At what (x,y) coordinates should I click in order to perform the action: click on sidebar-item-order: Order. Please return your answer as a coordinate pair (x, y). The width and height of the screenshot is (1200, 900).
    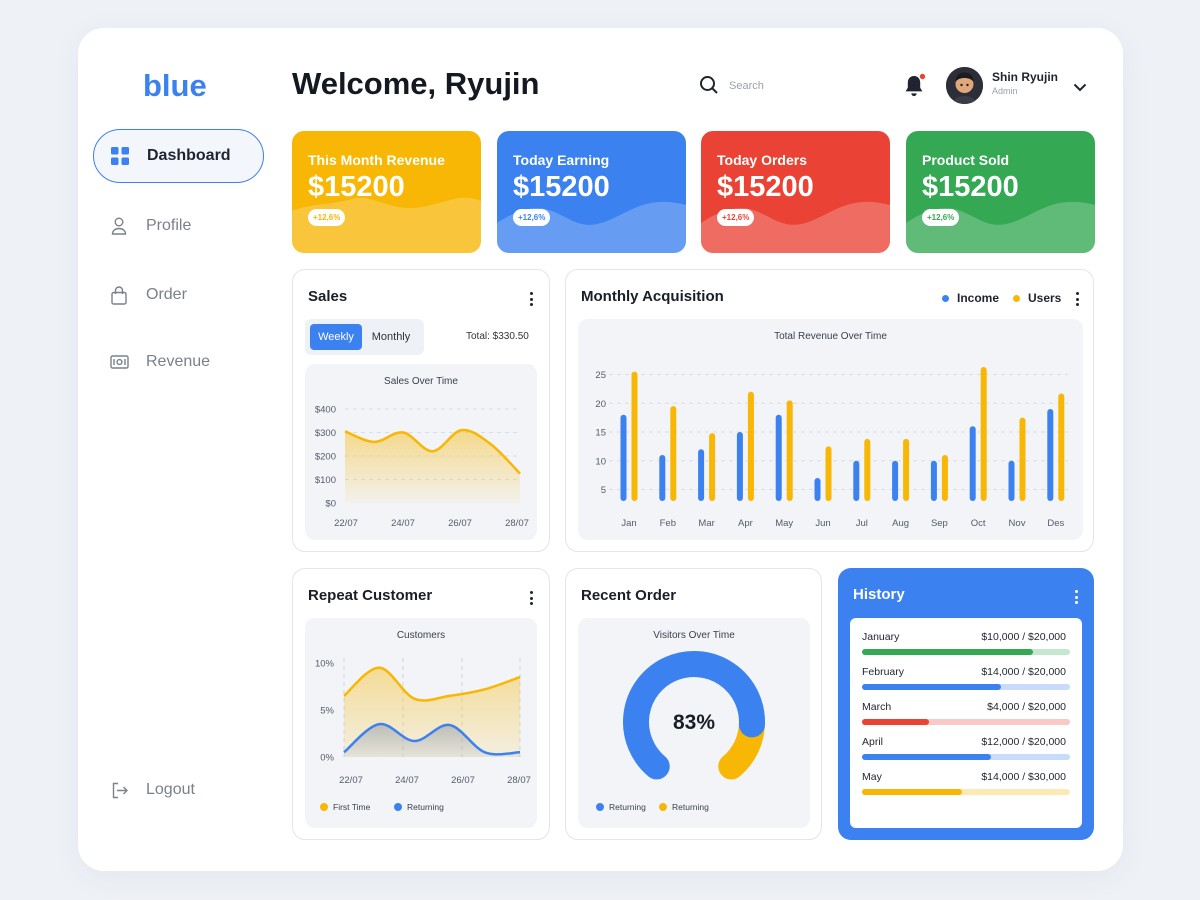
    Looking at the image, I should click on (178, 295).